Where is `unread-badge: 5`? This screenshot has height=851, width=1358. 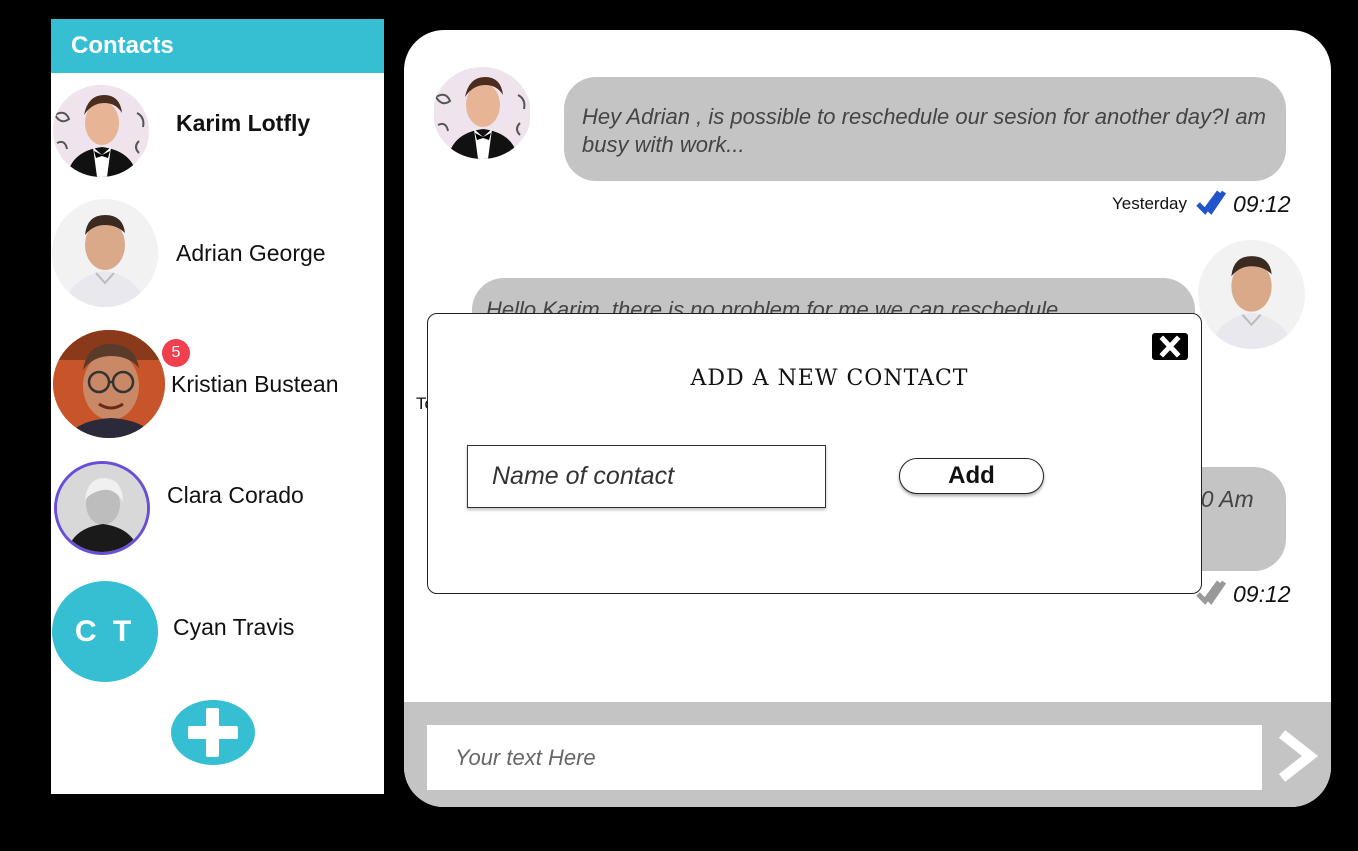
unread-badge: 5 is located at coordinates (176, 353).